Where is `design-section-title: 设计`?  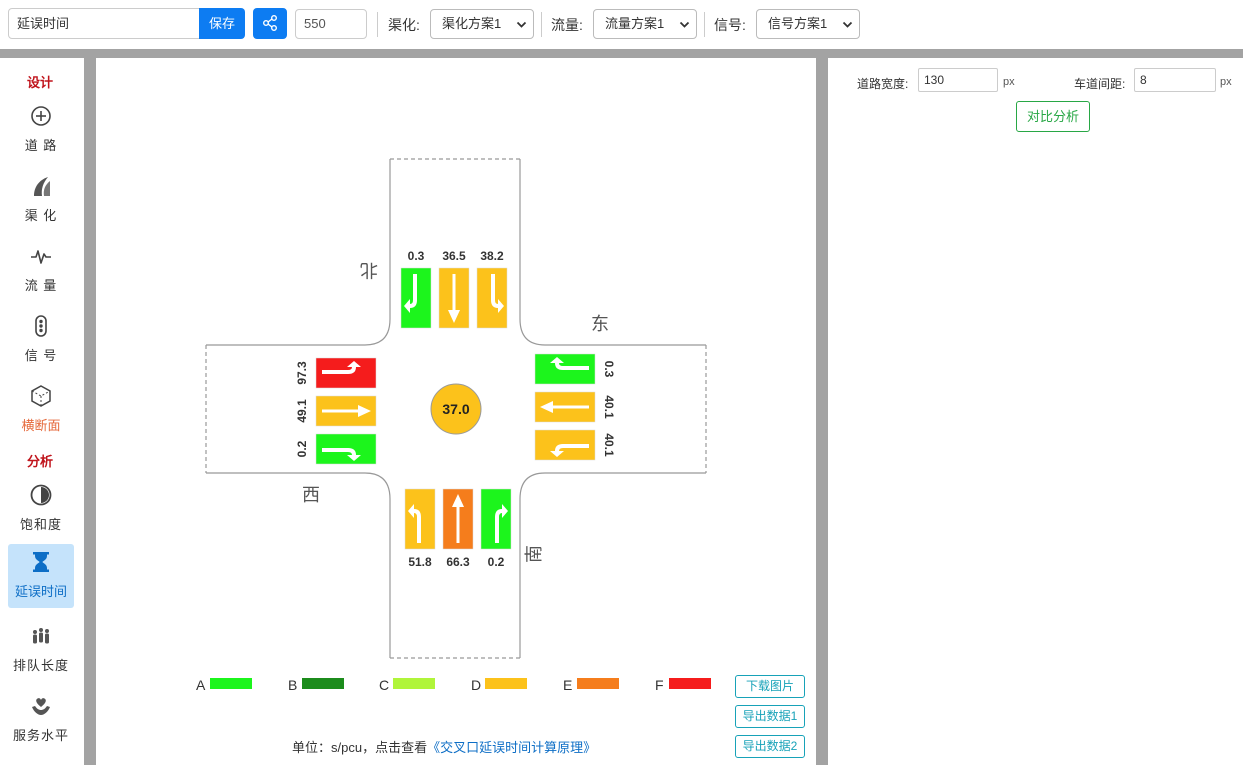
design-section-title: 设计 is located at coordinates (39, 82).